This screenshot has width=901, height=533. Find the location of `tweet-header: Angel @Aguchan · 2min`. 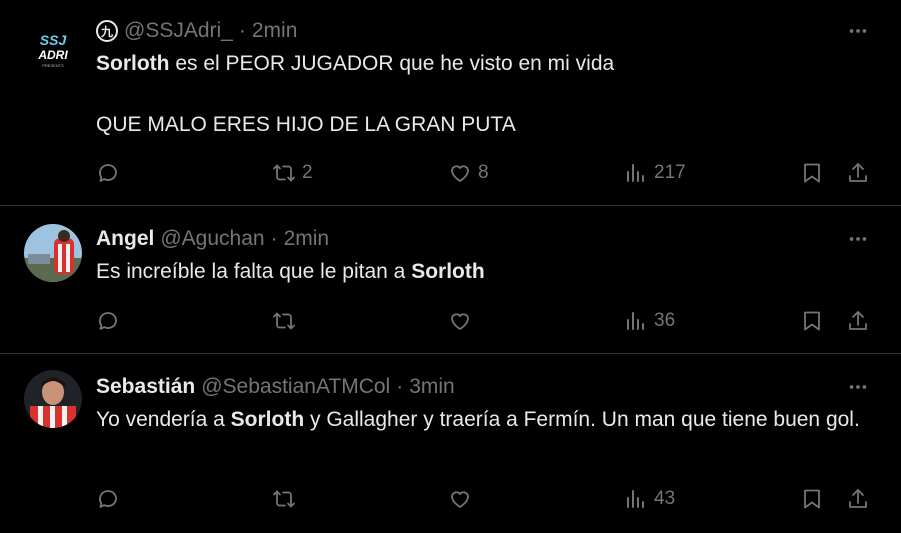

tweet-header: Angel @Aguchan · 2min is located at coordinates (468, 239).